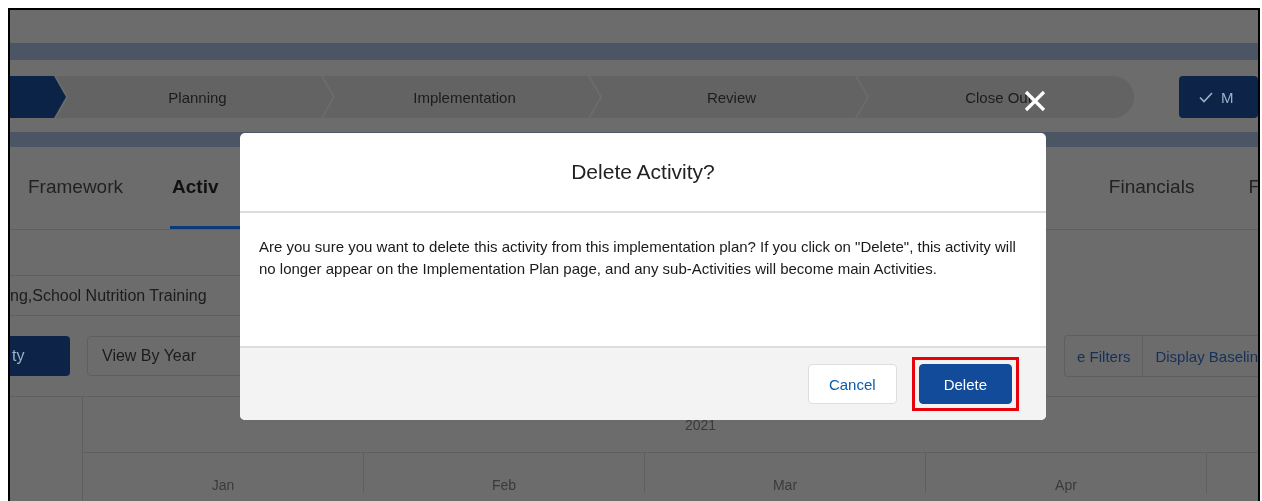  I want to click on tab: Financials, so click(1151, 188).